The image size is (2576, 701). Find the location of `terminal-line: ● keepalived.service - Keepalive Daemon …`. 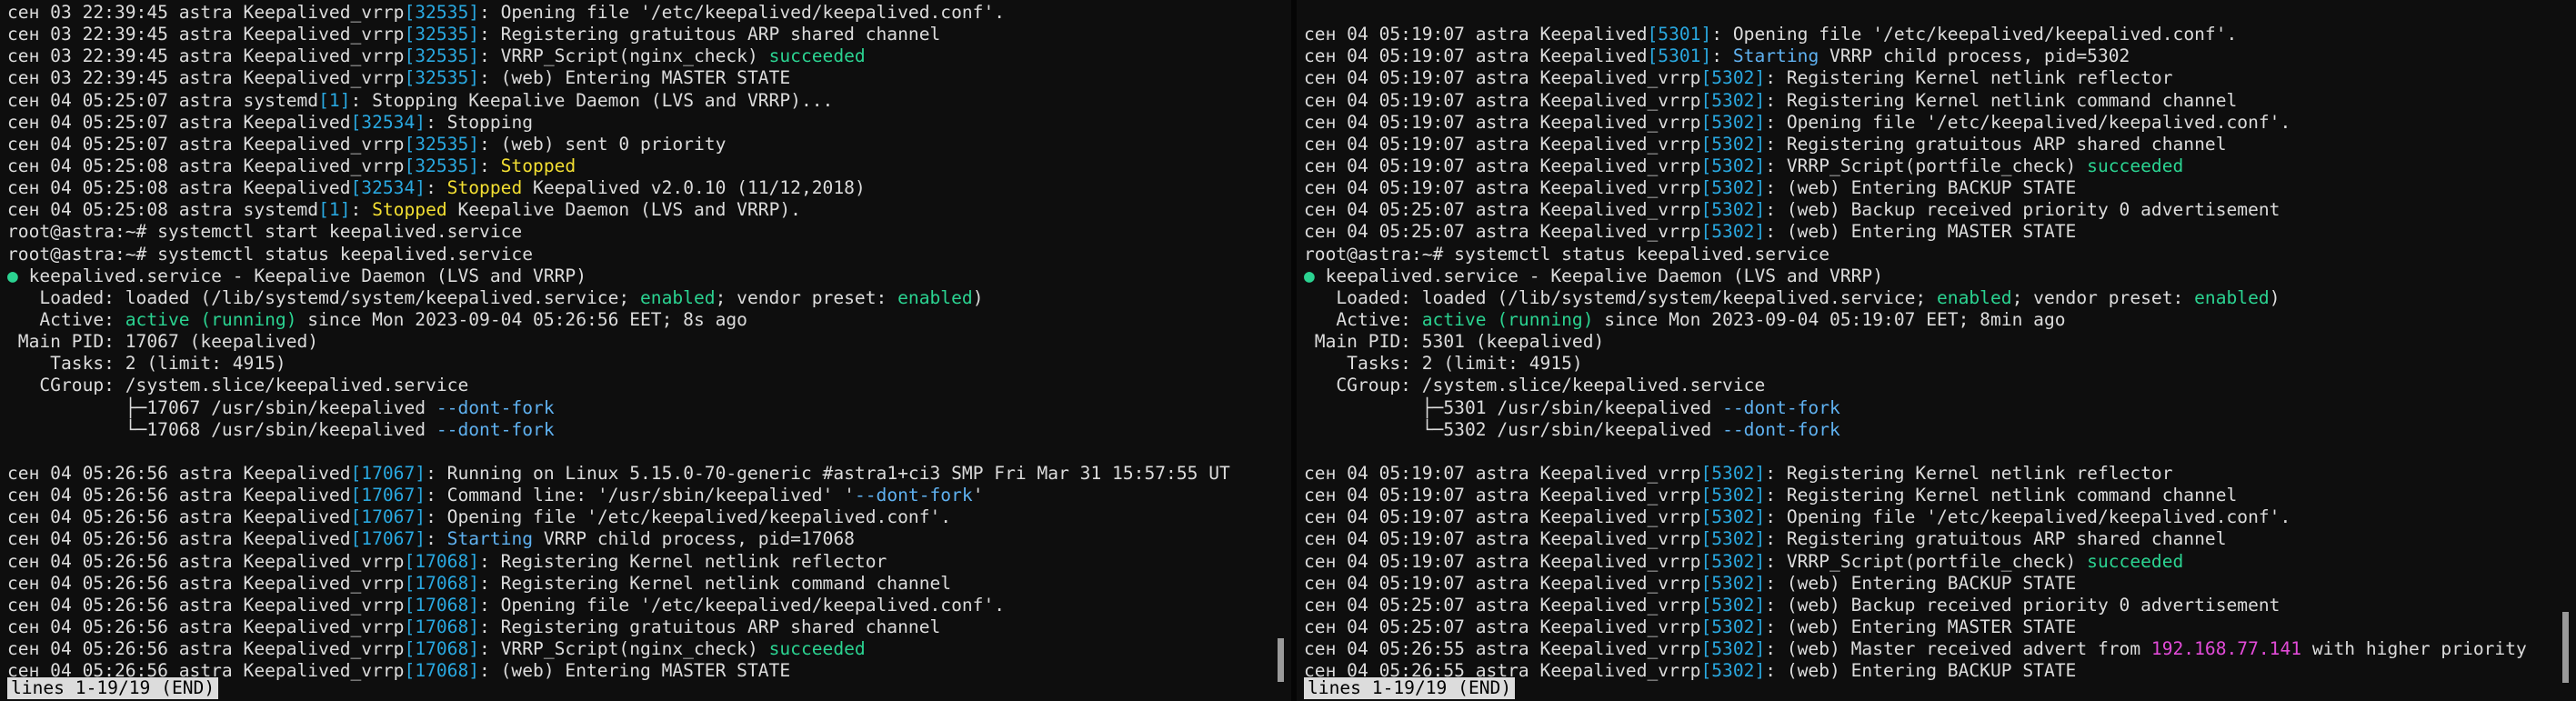

terminal-line: ● keepalived.service - Keepalive Daemon … is located at coordinates (1916, 276).